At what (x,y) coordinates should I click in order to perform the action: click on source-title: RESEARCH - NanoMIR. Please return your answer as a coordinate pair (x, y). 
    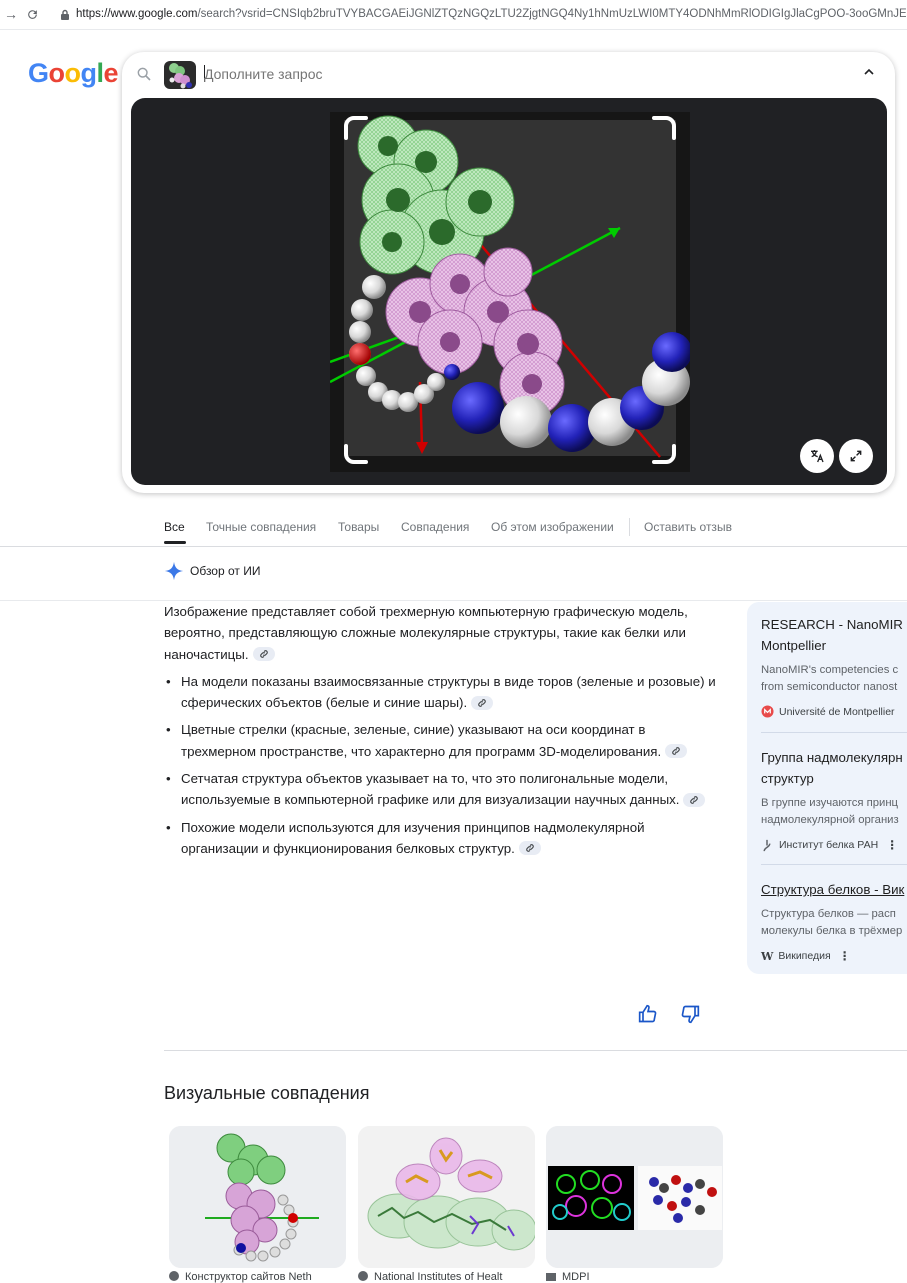
    Looking at the image, I should click on (834, 624).